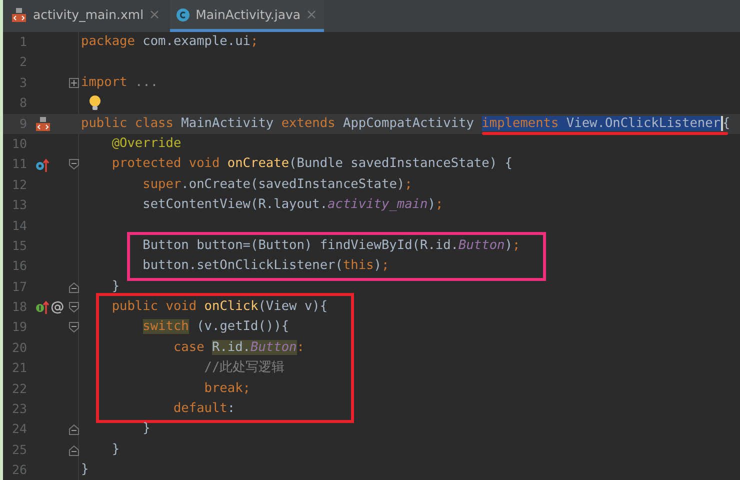 This screenshot has width=740, height=480. I want to click on code-line: button.setOnClickListener(this);, so click(266, 266).